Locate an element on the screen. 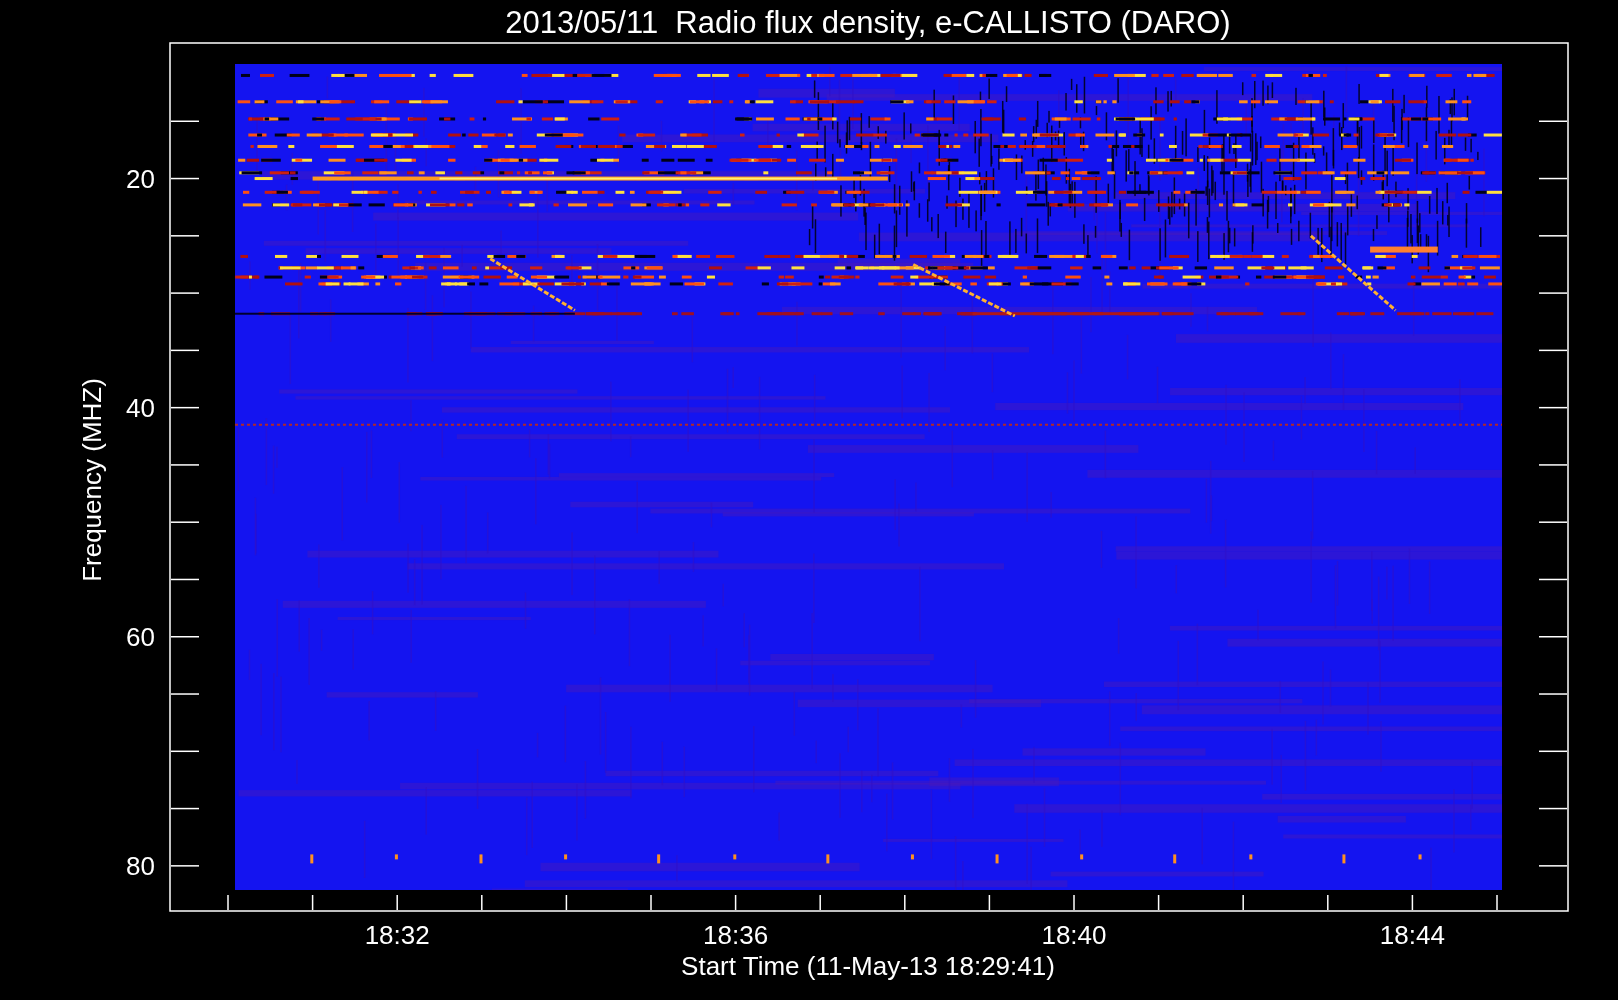  tick-label: 60 is located at coordinates (140, 636).